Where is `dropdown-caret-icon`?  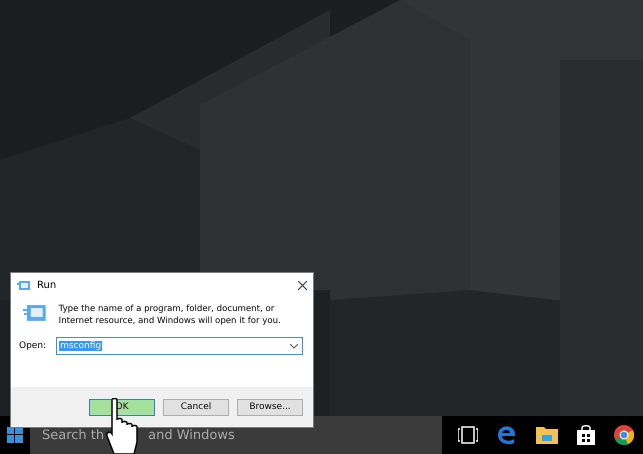
dropdown-caret-icon is located at coordinates (294, 346).